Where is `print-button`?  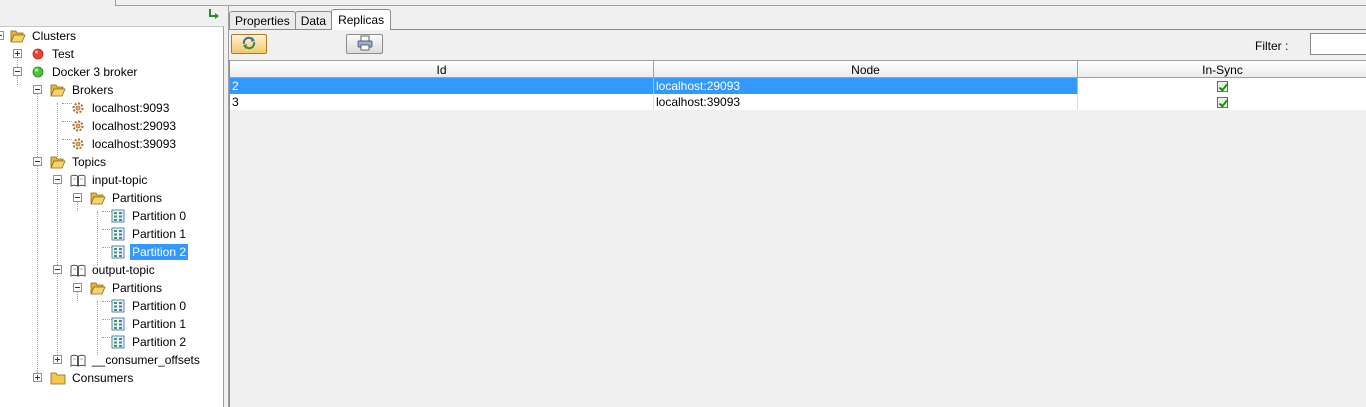
print-button is located at coordinates (364, 44).